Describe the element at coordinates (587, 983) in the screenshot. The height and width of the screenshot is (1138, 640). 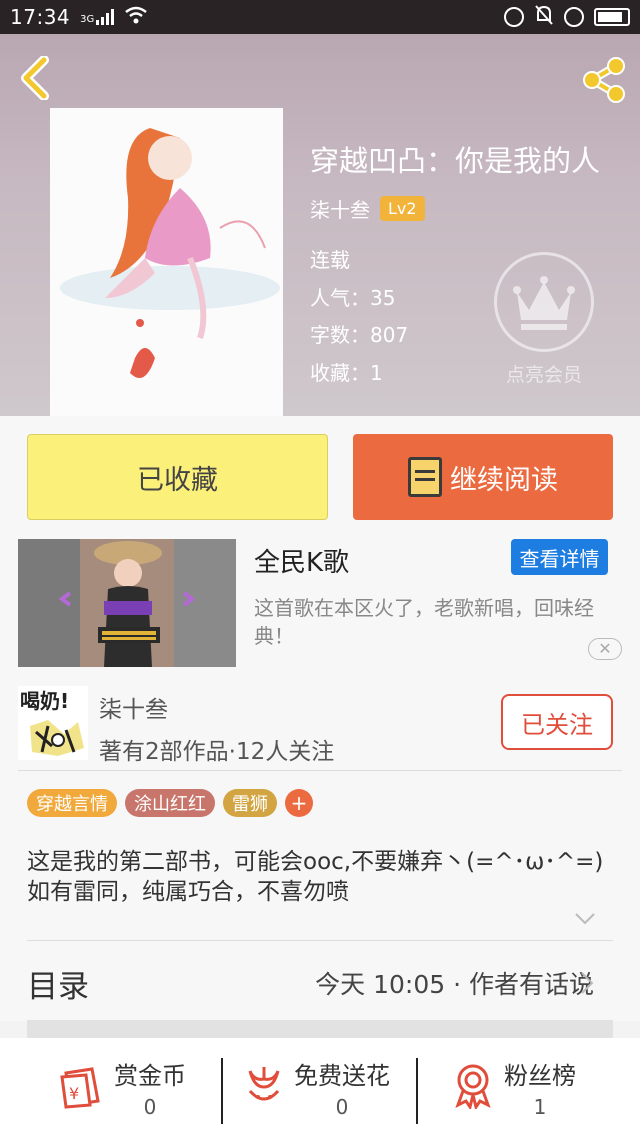
I see `chevron-right-icon` at that location.